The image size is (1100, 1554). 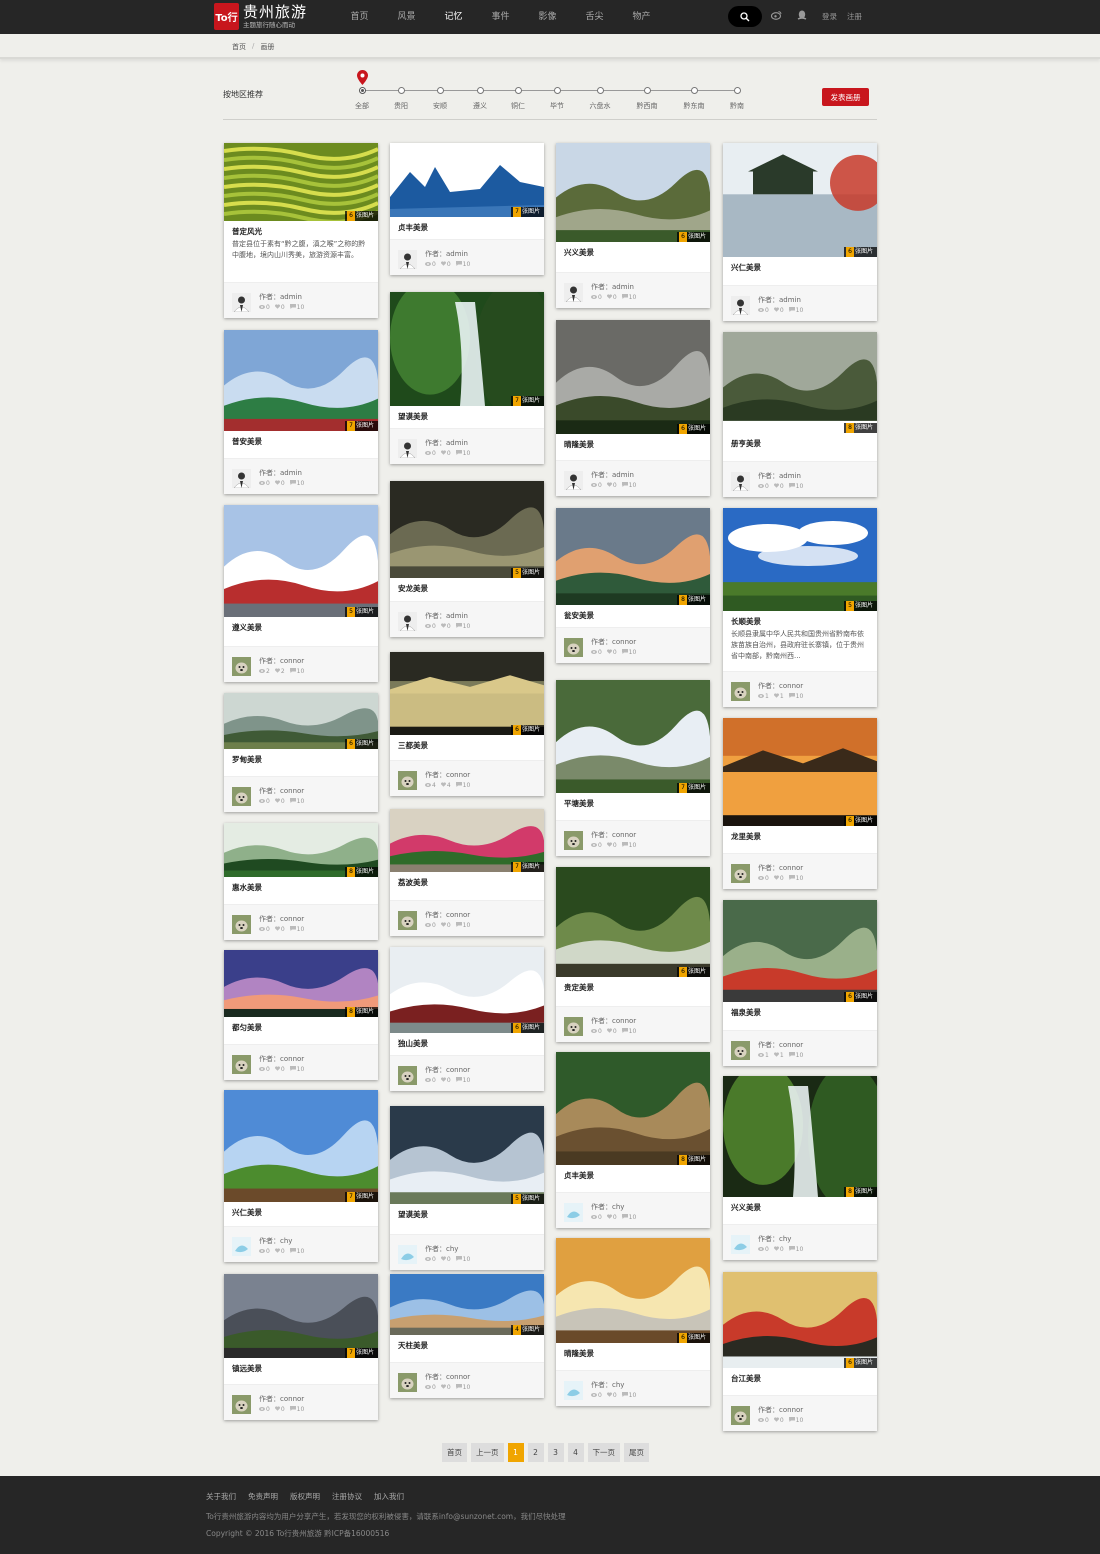 What do you see at coordinates (467, 414) in the screenshot?
I see `album-title: 望谟美景` at bounding box center [467, 414].